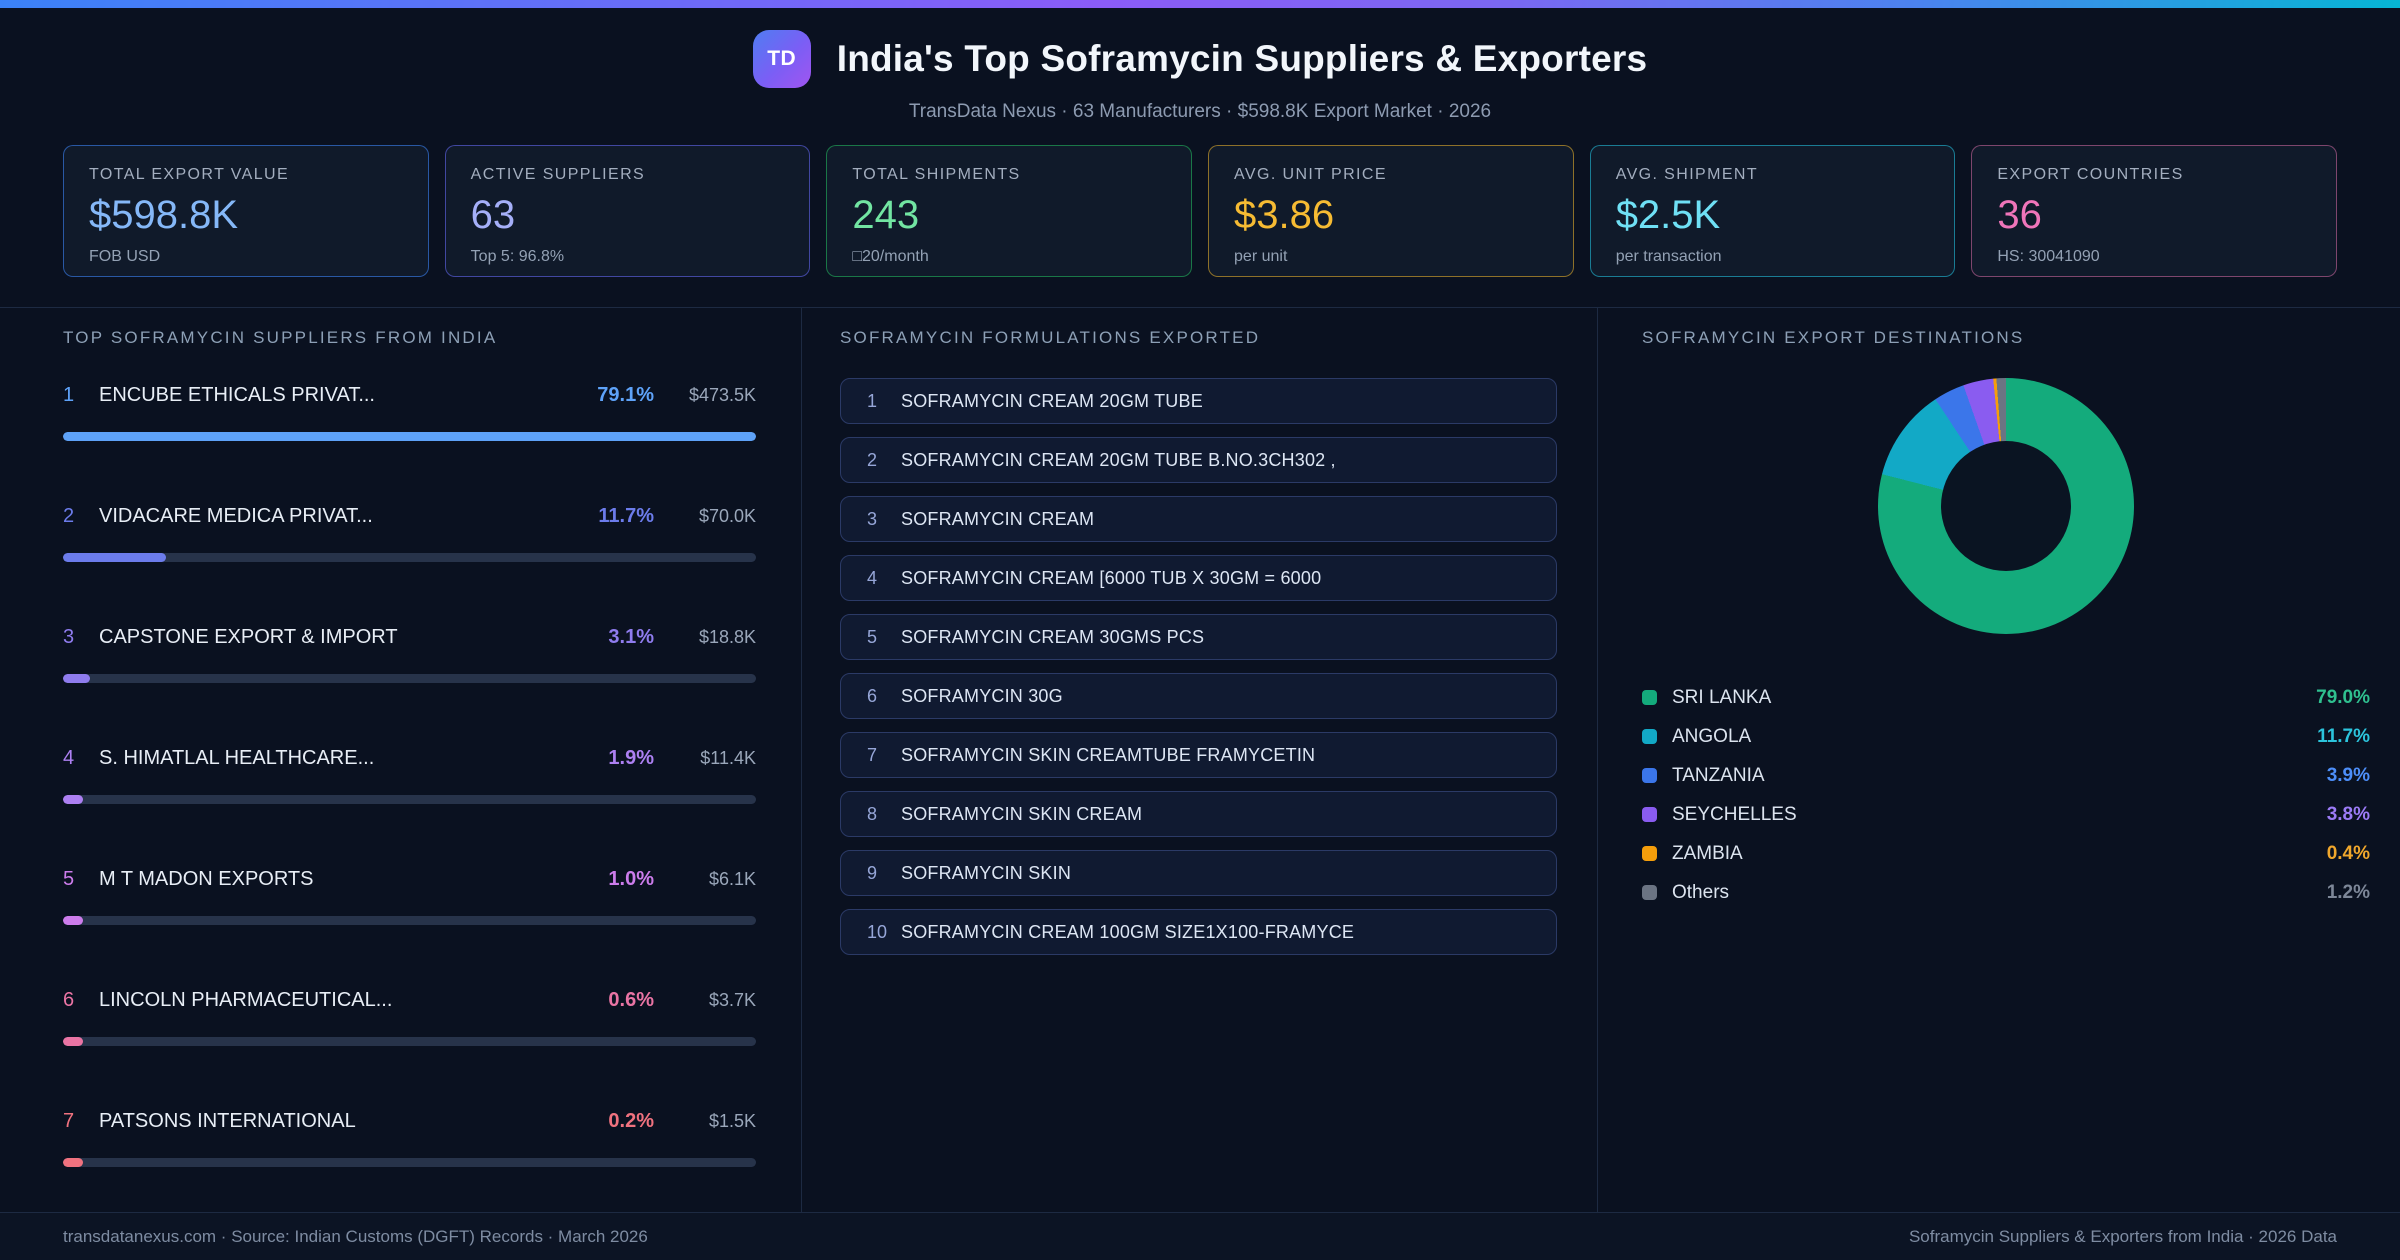 Image resolution: width=2400 pixels, height=1260 pixels. I want to click on stat-value: 36, so click(2019, 215).